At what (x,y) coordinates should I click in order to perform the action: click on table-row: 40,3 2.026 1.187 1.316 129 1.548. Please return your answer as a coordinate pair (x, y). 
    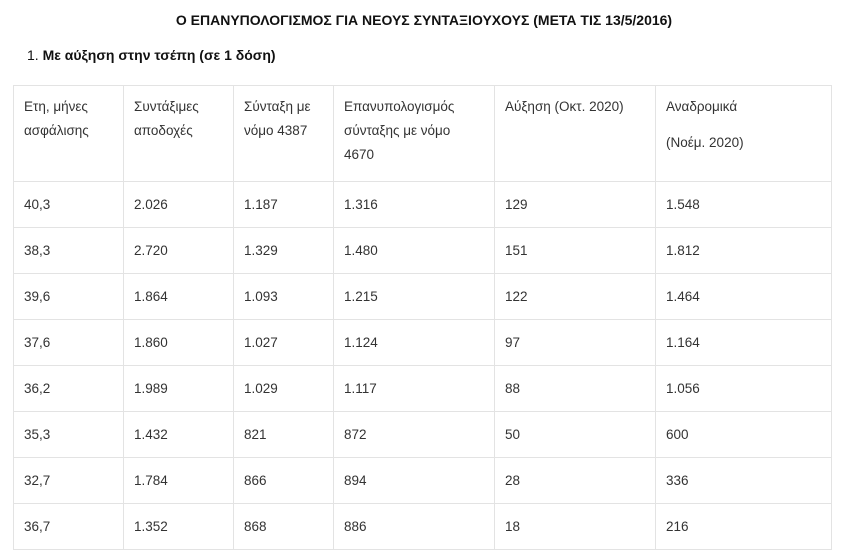
    Looking at the image, I should click on (422, 204).